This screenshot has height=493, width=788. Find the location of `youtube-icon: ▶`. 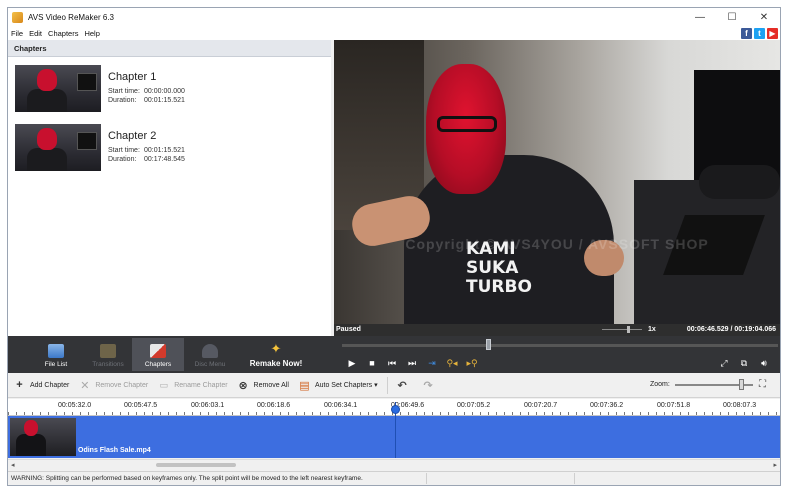

youtube-icon: ▶ is located at coordinates (772, 33).